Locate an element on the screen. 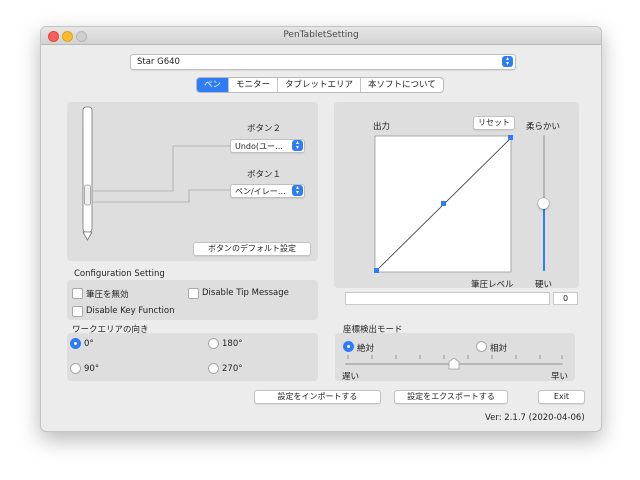  curve-handle-middle is located at coordinates (443, 203).